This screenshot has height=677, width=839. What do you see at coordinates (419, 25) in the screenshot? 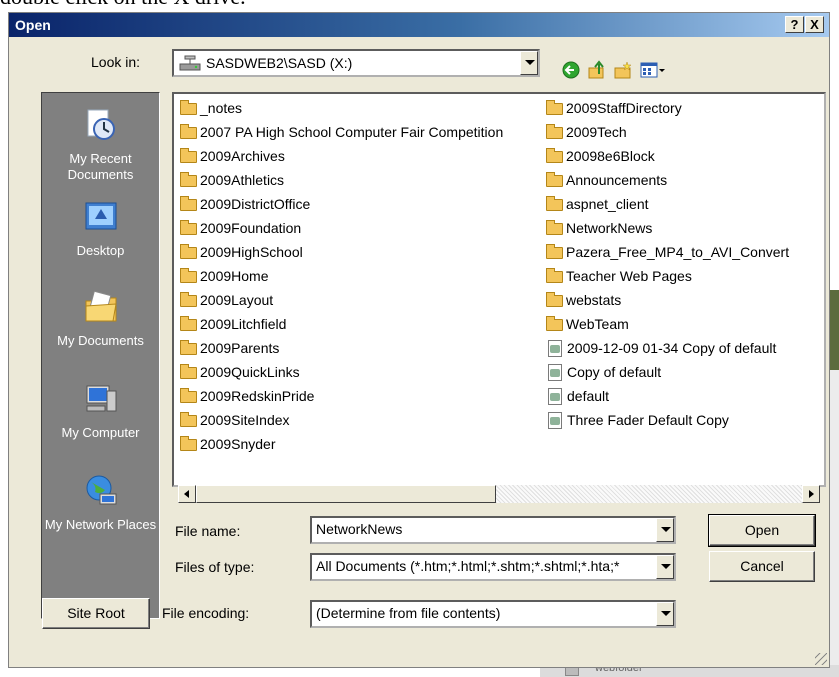
I see `title-bar: Open ? X` at bounding box center [419, 25].